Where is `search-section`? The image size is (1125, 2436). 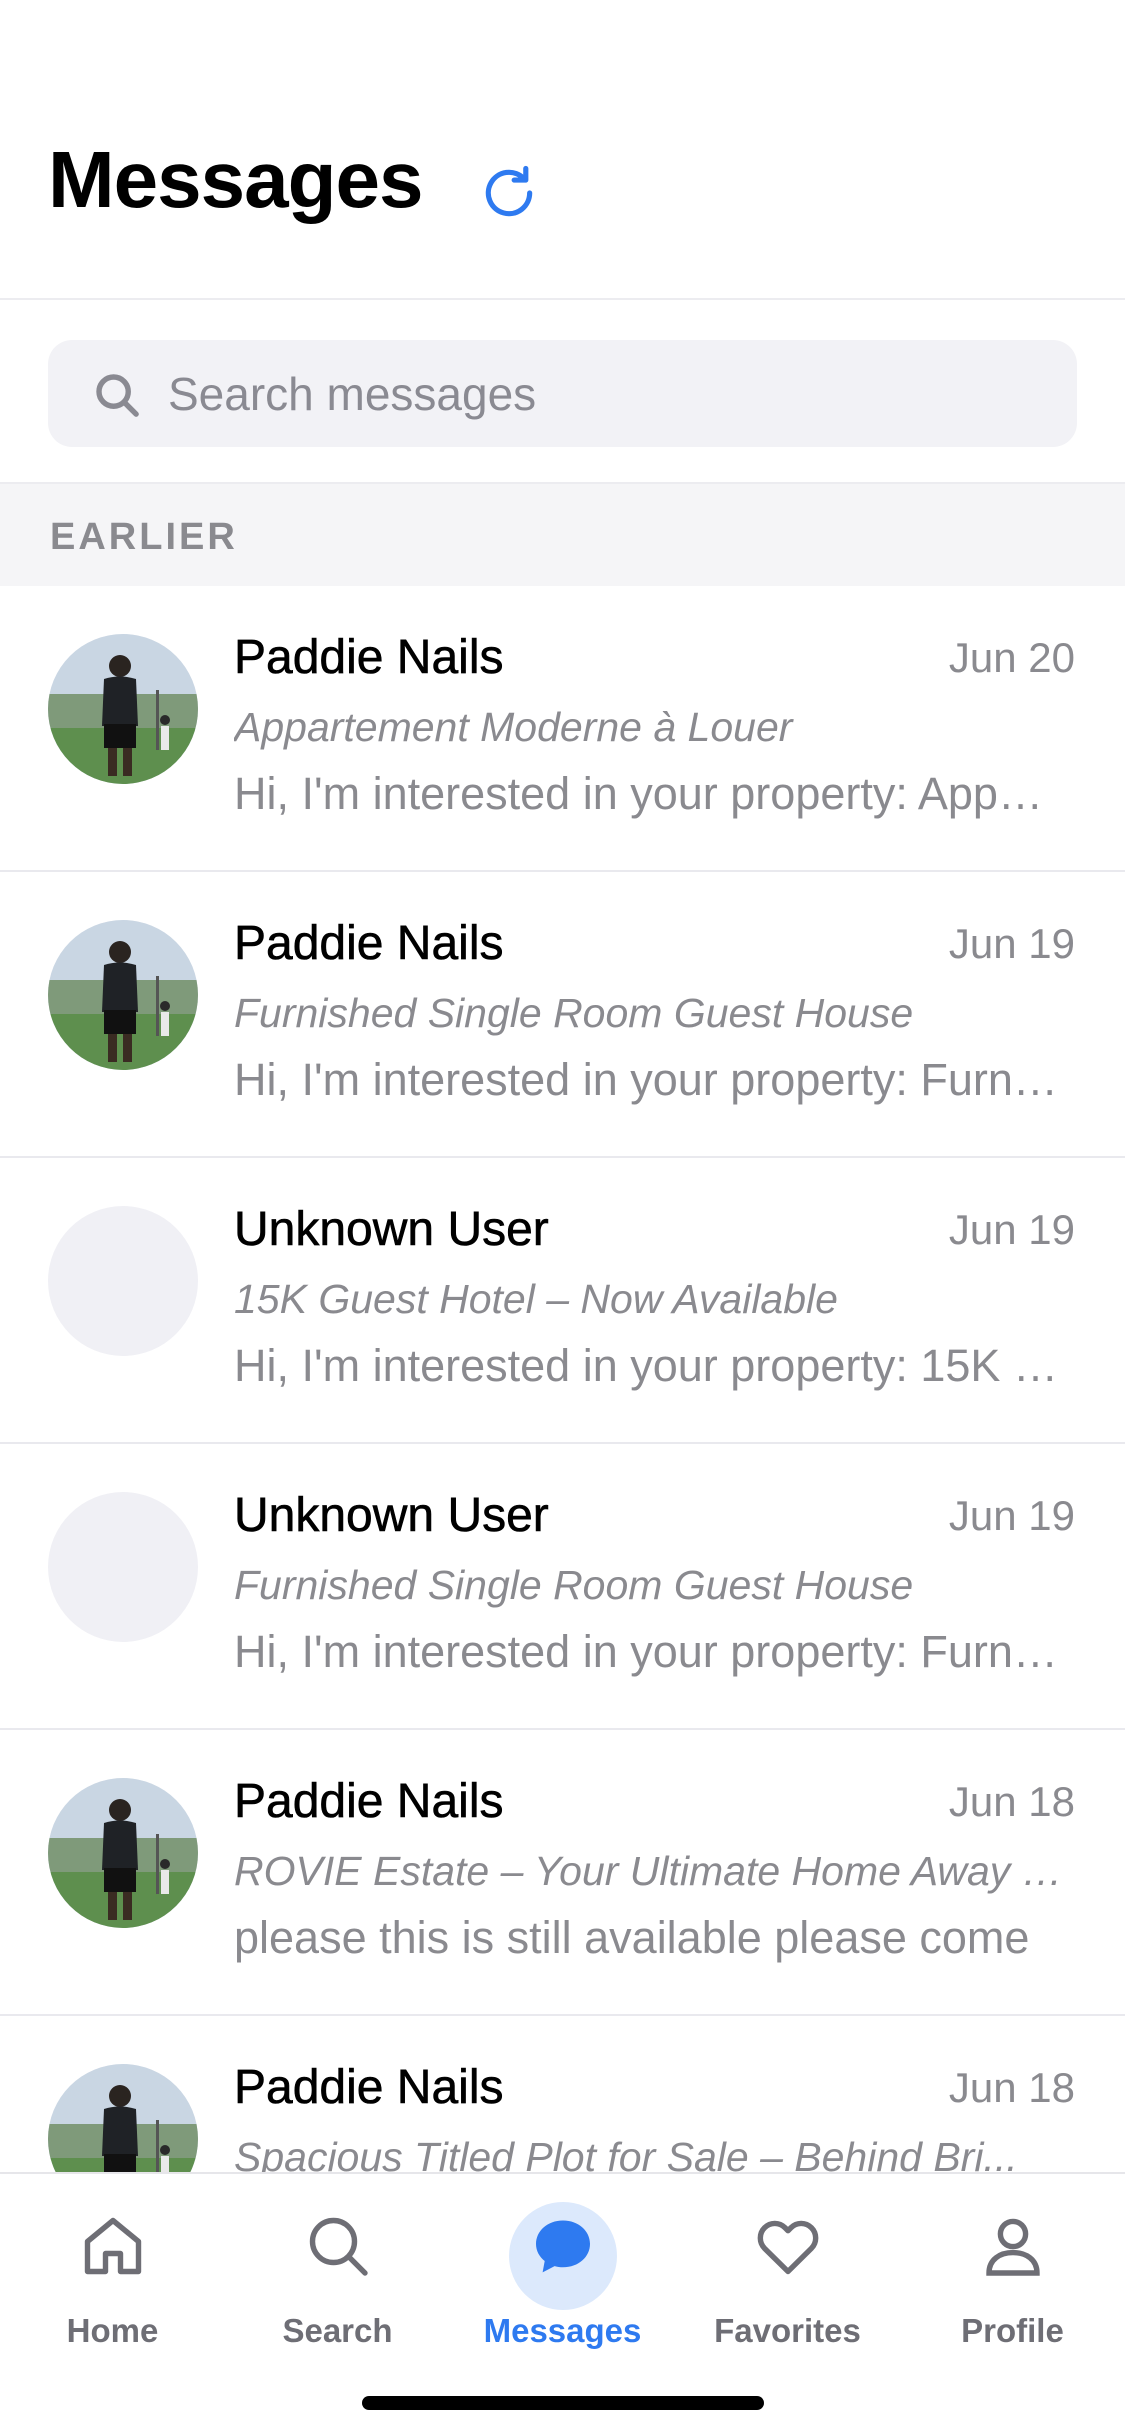 search-section is located at coordinates (562, 392).